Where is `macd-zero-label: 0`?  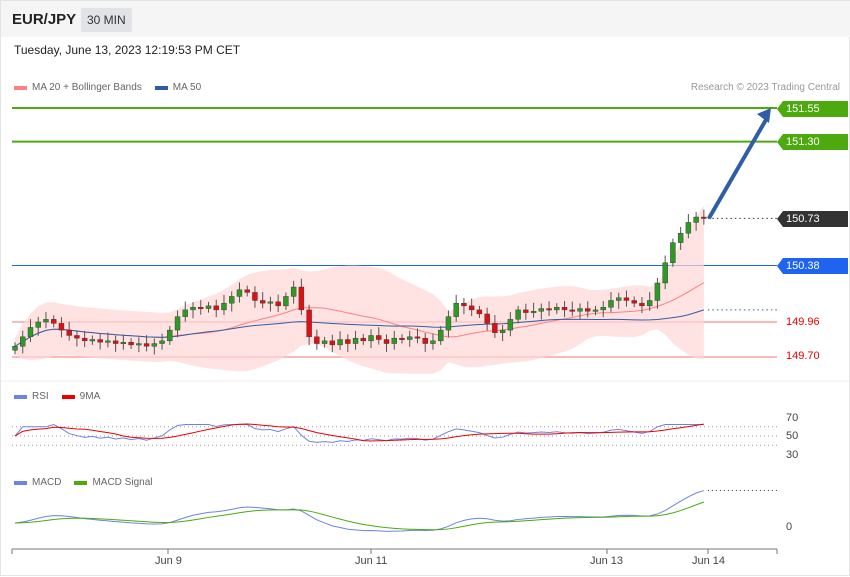
macd-zero-label: 0 is located at coordinates (789, 527).